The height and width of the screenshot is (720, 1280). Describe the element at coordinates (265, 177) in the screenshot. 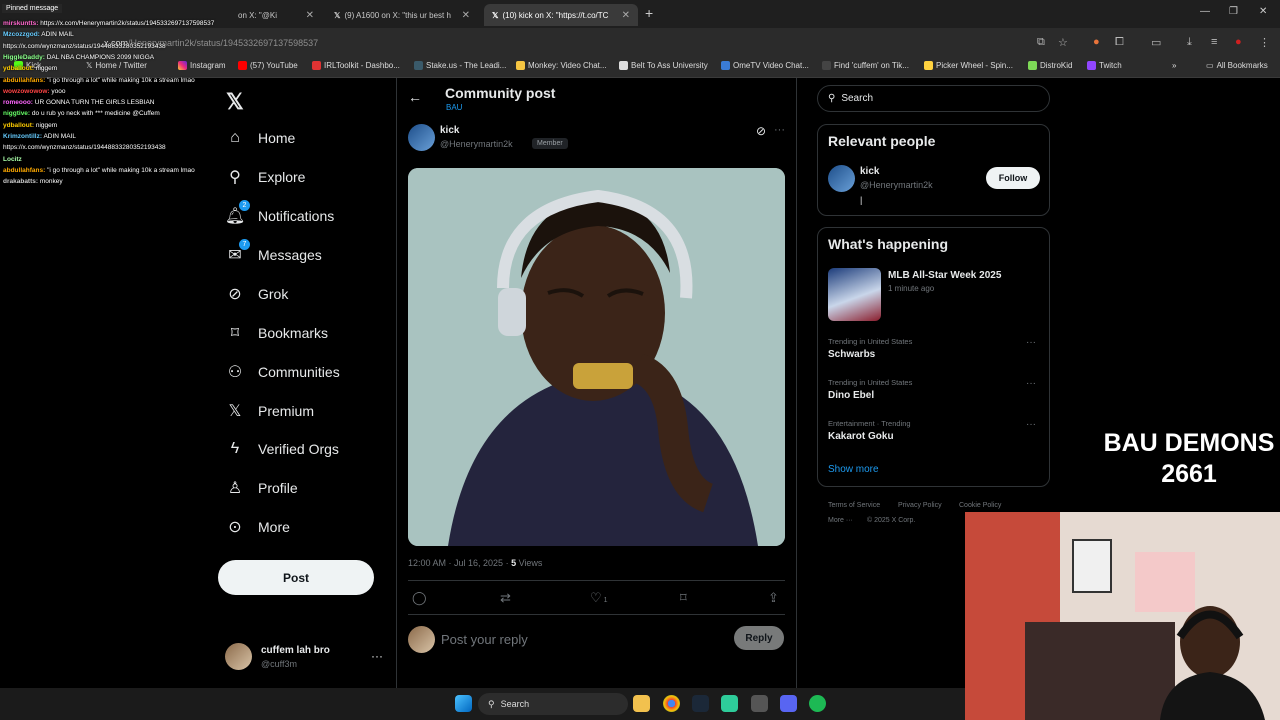

I see `sidebar-item-explore: ⚲ Explore` at that location.